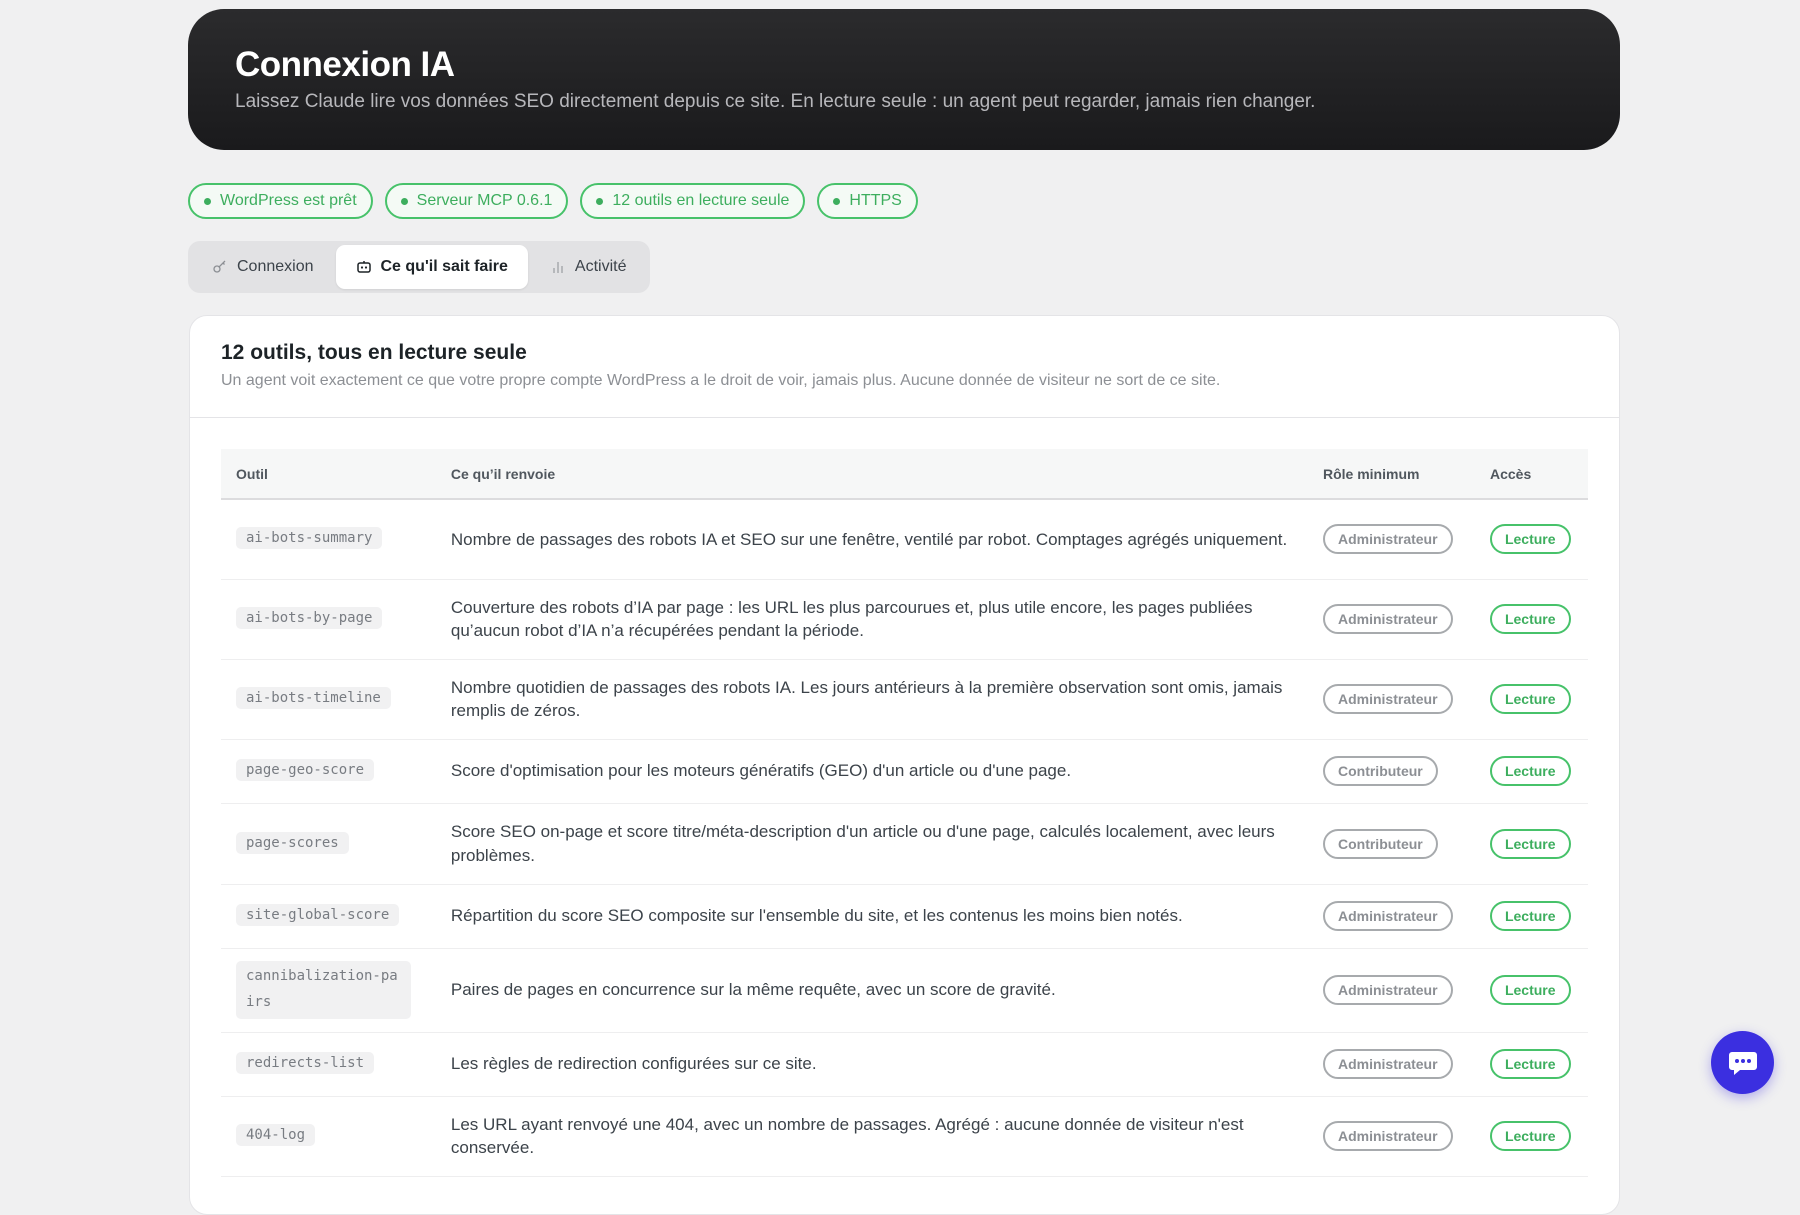  I want to click on column-header-tool: Outil, so click(328, 474).